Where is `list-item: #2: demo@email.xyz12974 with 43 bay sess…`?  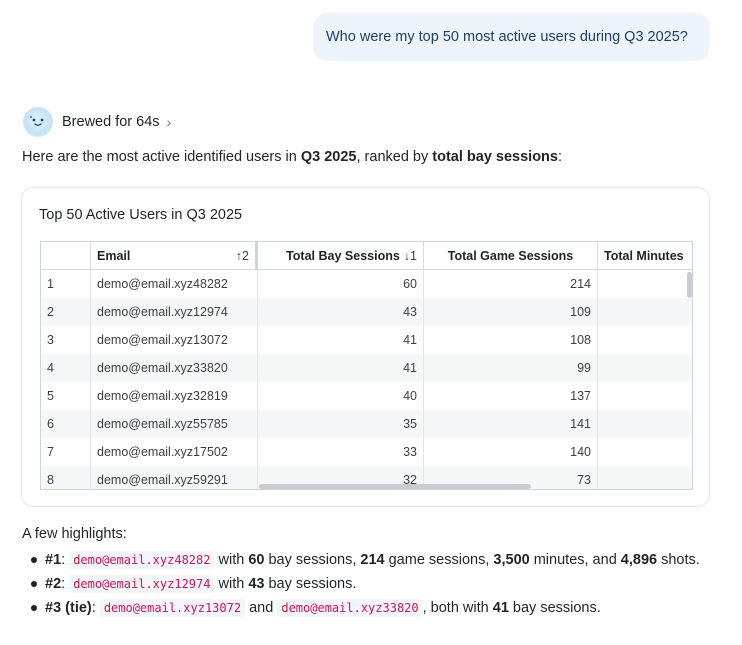 list-item: #2: demo@email.xyz12974 with 43 bay sess… is located at coordinates (372, 584).